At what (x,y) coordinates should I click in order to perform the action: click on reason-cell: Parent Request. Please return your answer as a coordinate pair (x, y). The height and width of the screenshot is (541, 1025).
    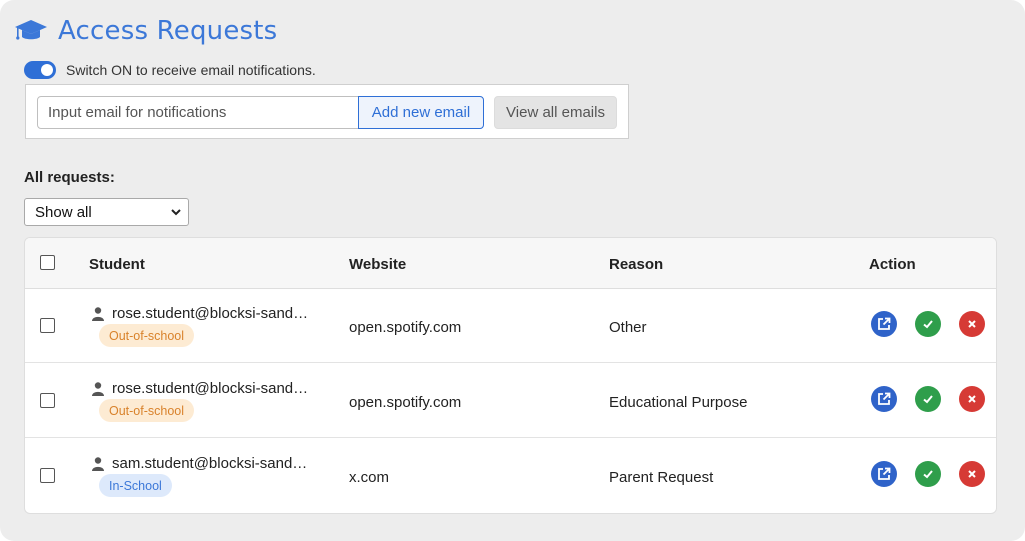
    Looking at the image, I should click on (661, 477).